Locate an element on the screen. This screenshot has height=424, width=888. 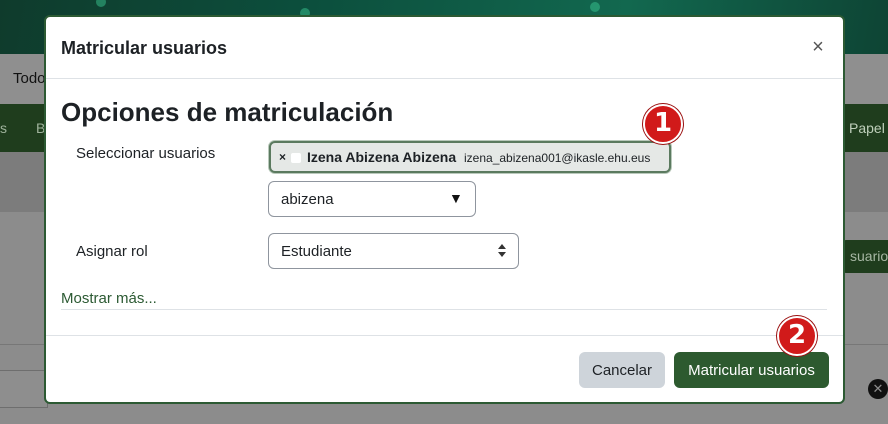
remove-user-icon: × is located at coordinates (282, 157).